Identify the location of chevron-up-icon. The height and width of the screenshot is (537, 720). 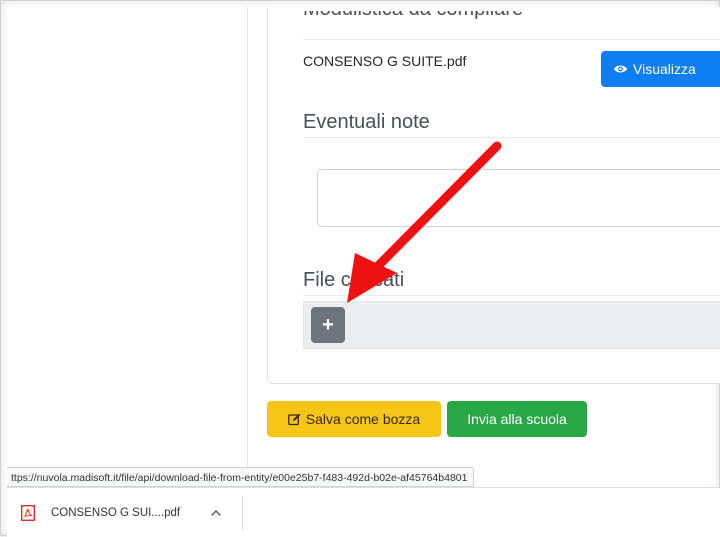
(216, 513).